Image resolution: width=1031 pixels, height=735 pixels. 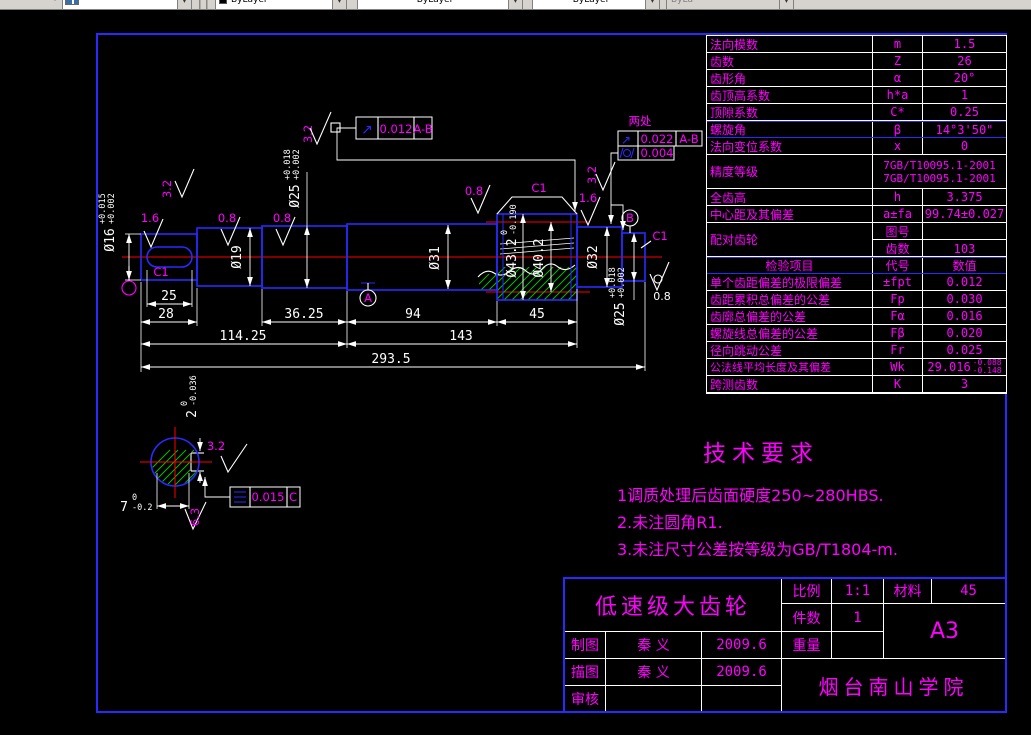 I want to click on linetype-dropdown: ByLayer ▼, so click(x=440, y=4).